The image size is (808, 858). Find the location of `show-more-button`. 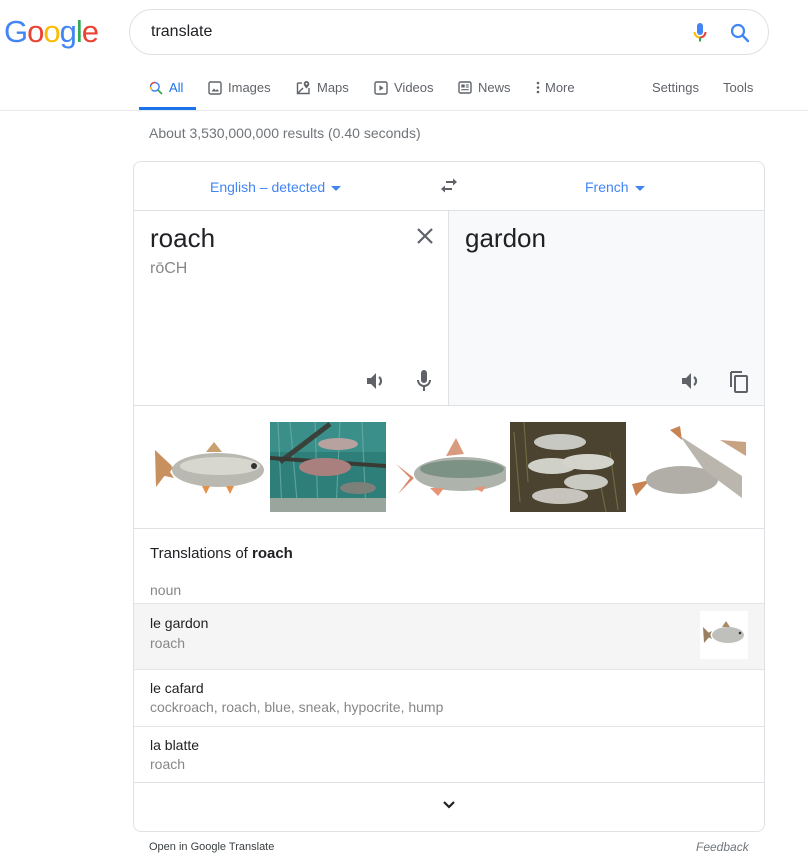

show-more-button is located at coordinates (449, 806).